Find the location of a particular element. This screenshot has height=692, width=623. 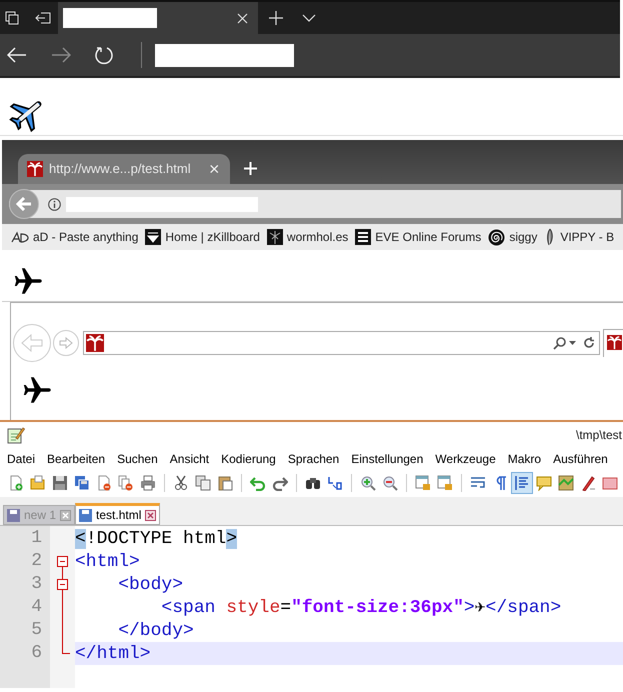

chevron-down-icon is located at coordinates (309, 18).